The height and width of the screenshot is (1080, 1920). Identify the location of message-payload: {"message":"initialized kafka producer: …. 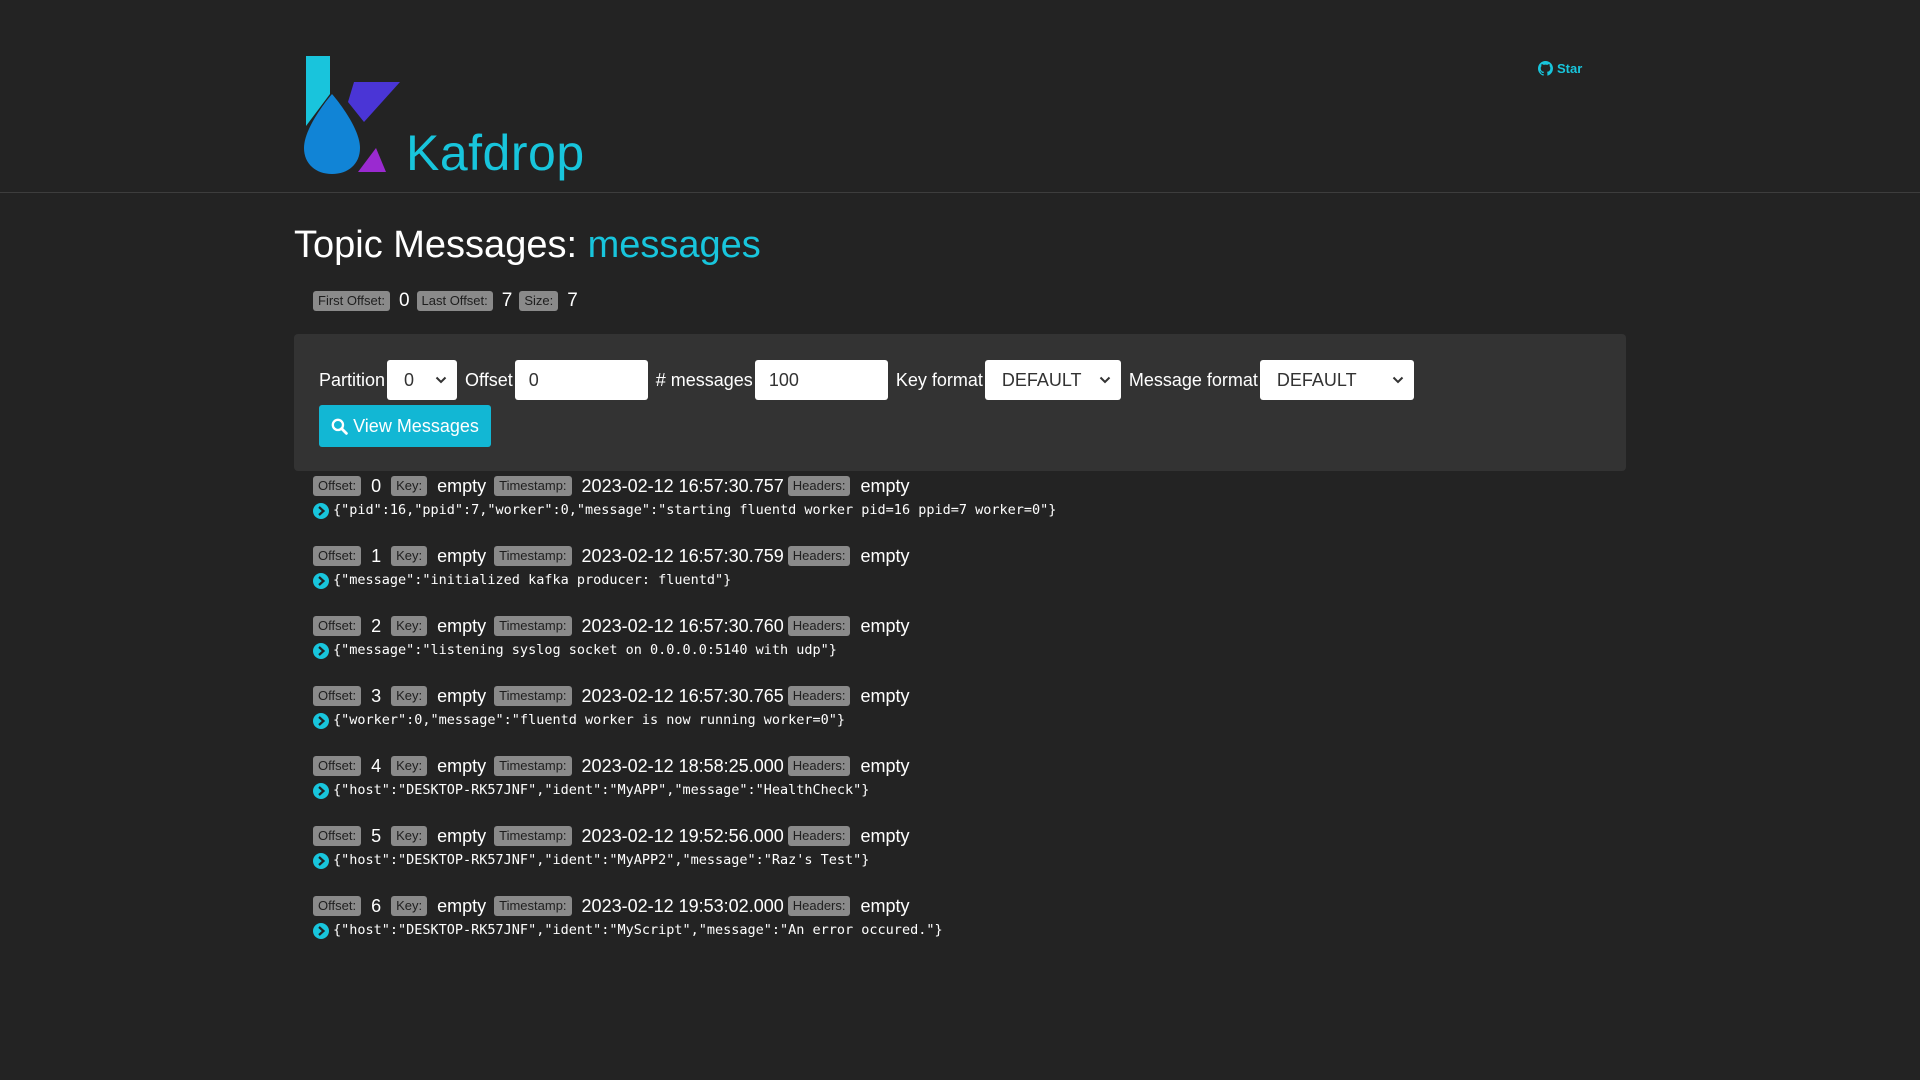
(532, 579).